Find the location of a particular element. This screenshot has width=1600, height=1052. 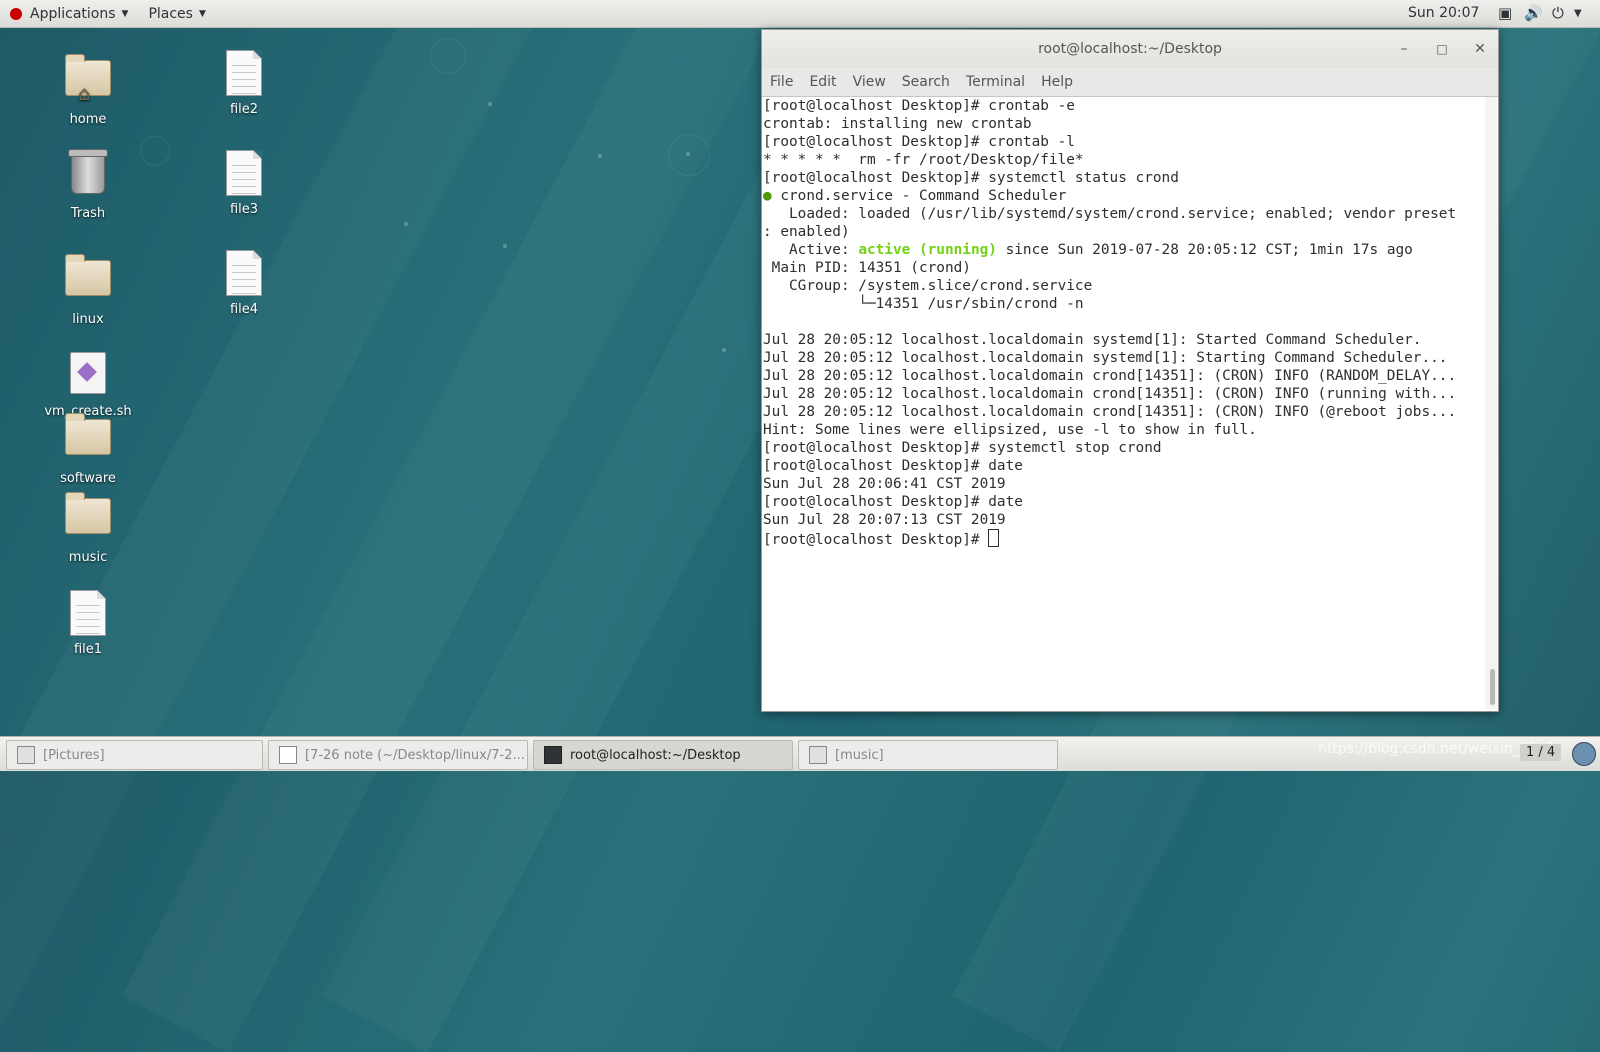

home-icon: ⌂ is located at coordinates (84, 93).